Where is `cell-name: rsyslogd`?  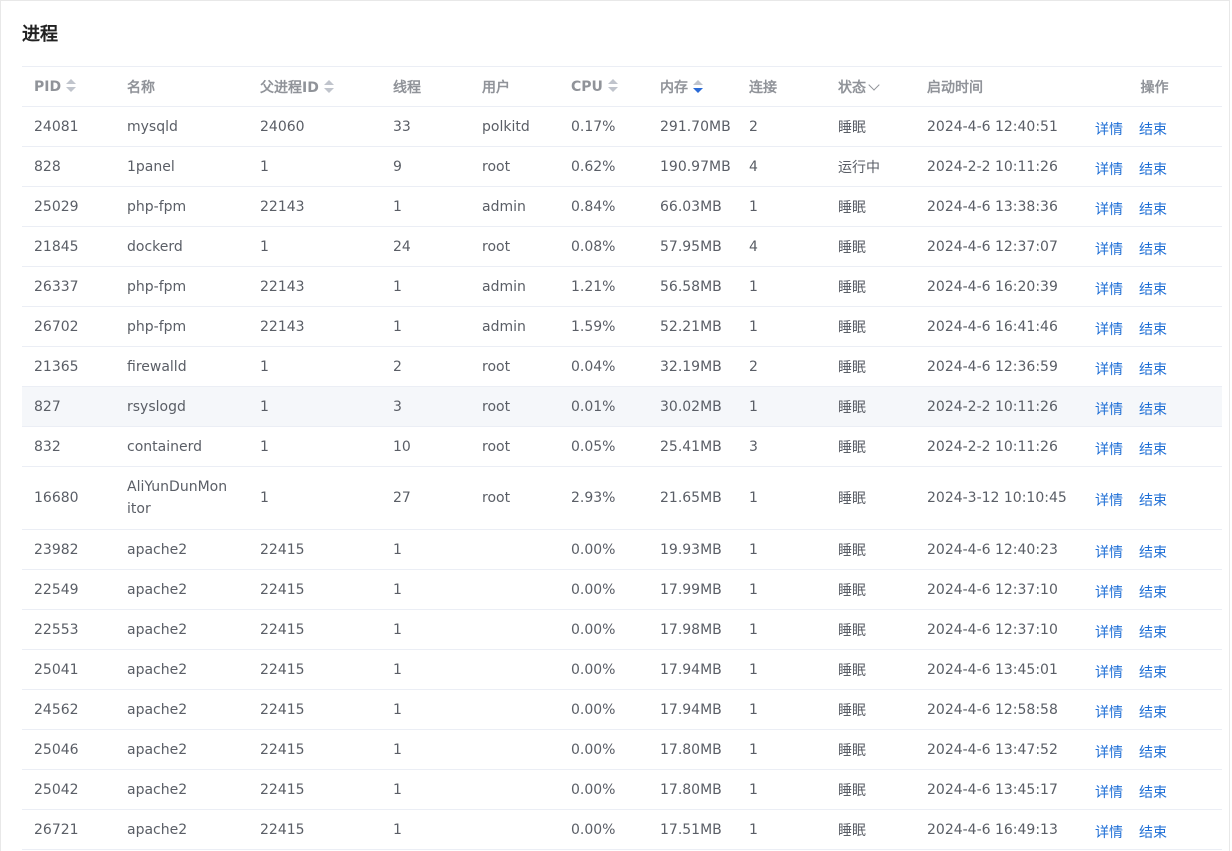
cell-name: rsyslogd is located at coordinates (181, 406).